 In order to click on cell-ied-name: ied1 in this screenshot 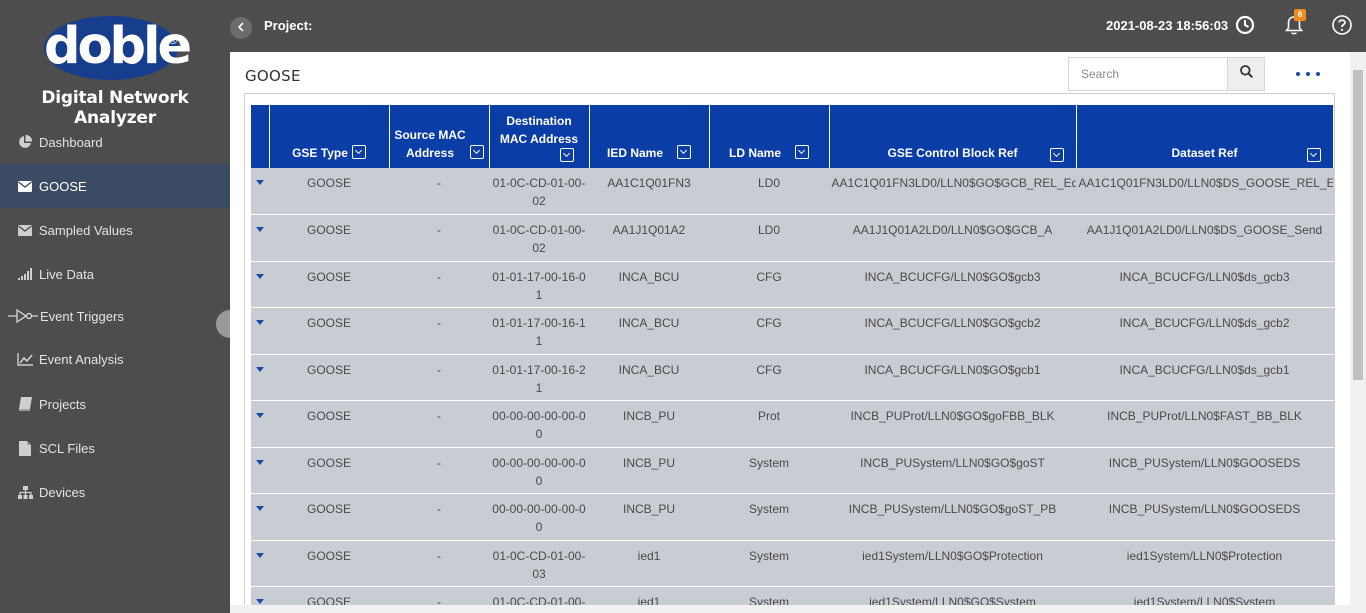, I will do `click(649, 563)`.